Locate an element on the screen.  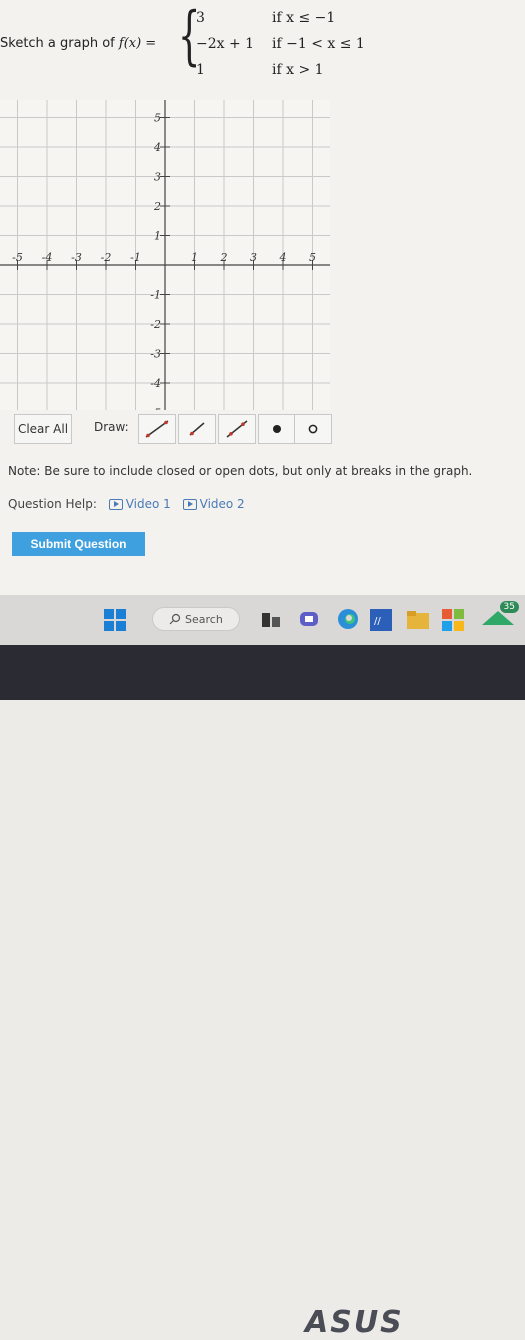
y-tick-label: -5 is located at coordinates (155, 409).